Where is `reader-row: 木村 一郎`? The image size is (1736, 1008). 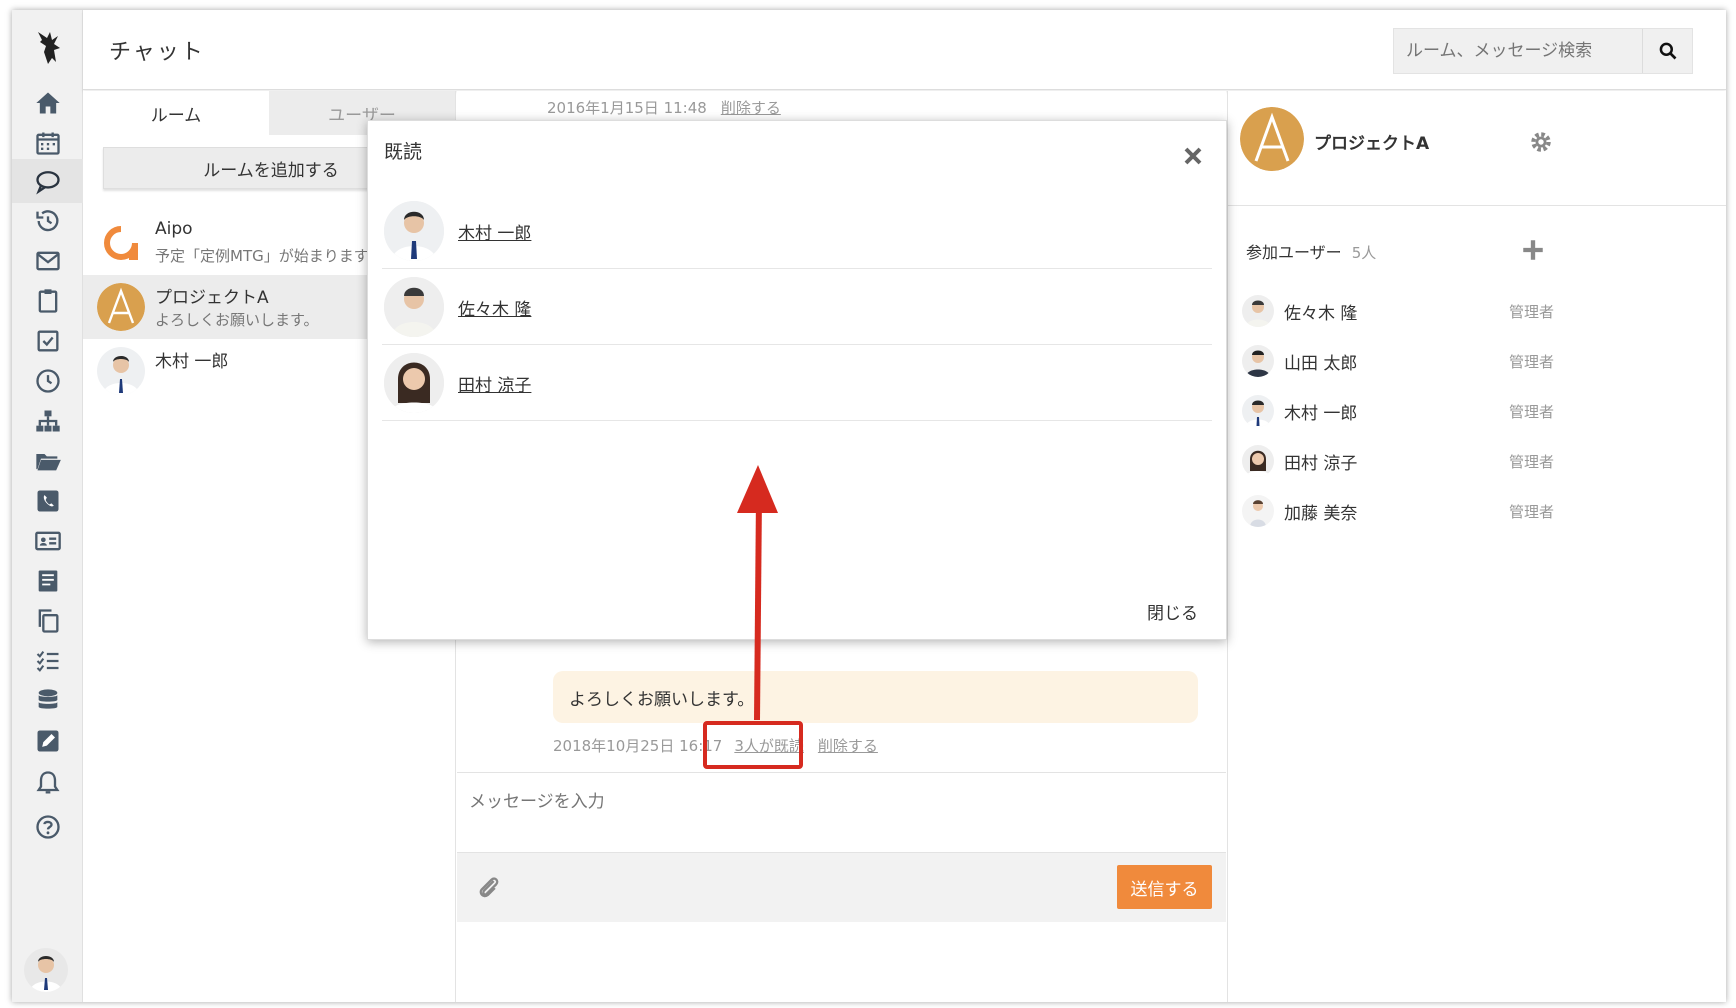 reader-row: 木村 一郎 is located at coordinates (797, 232).